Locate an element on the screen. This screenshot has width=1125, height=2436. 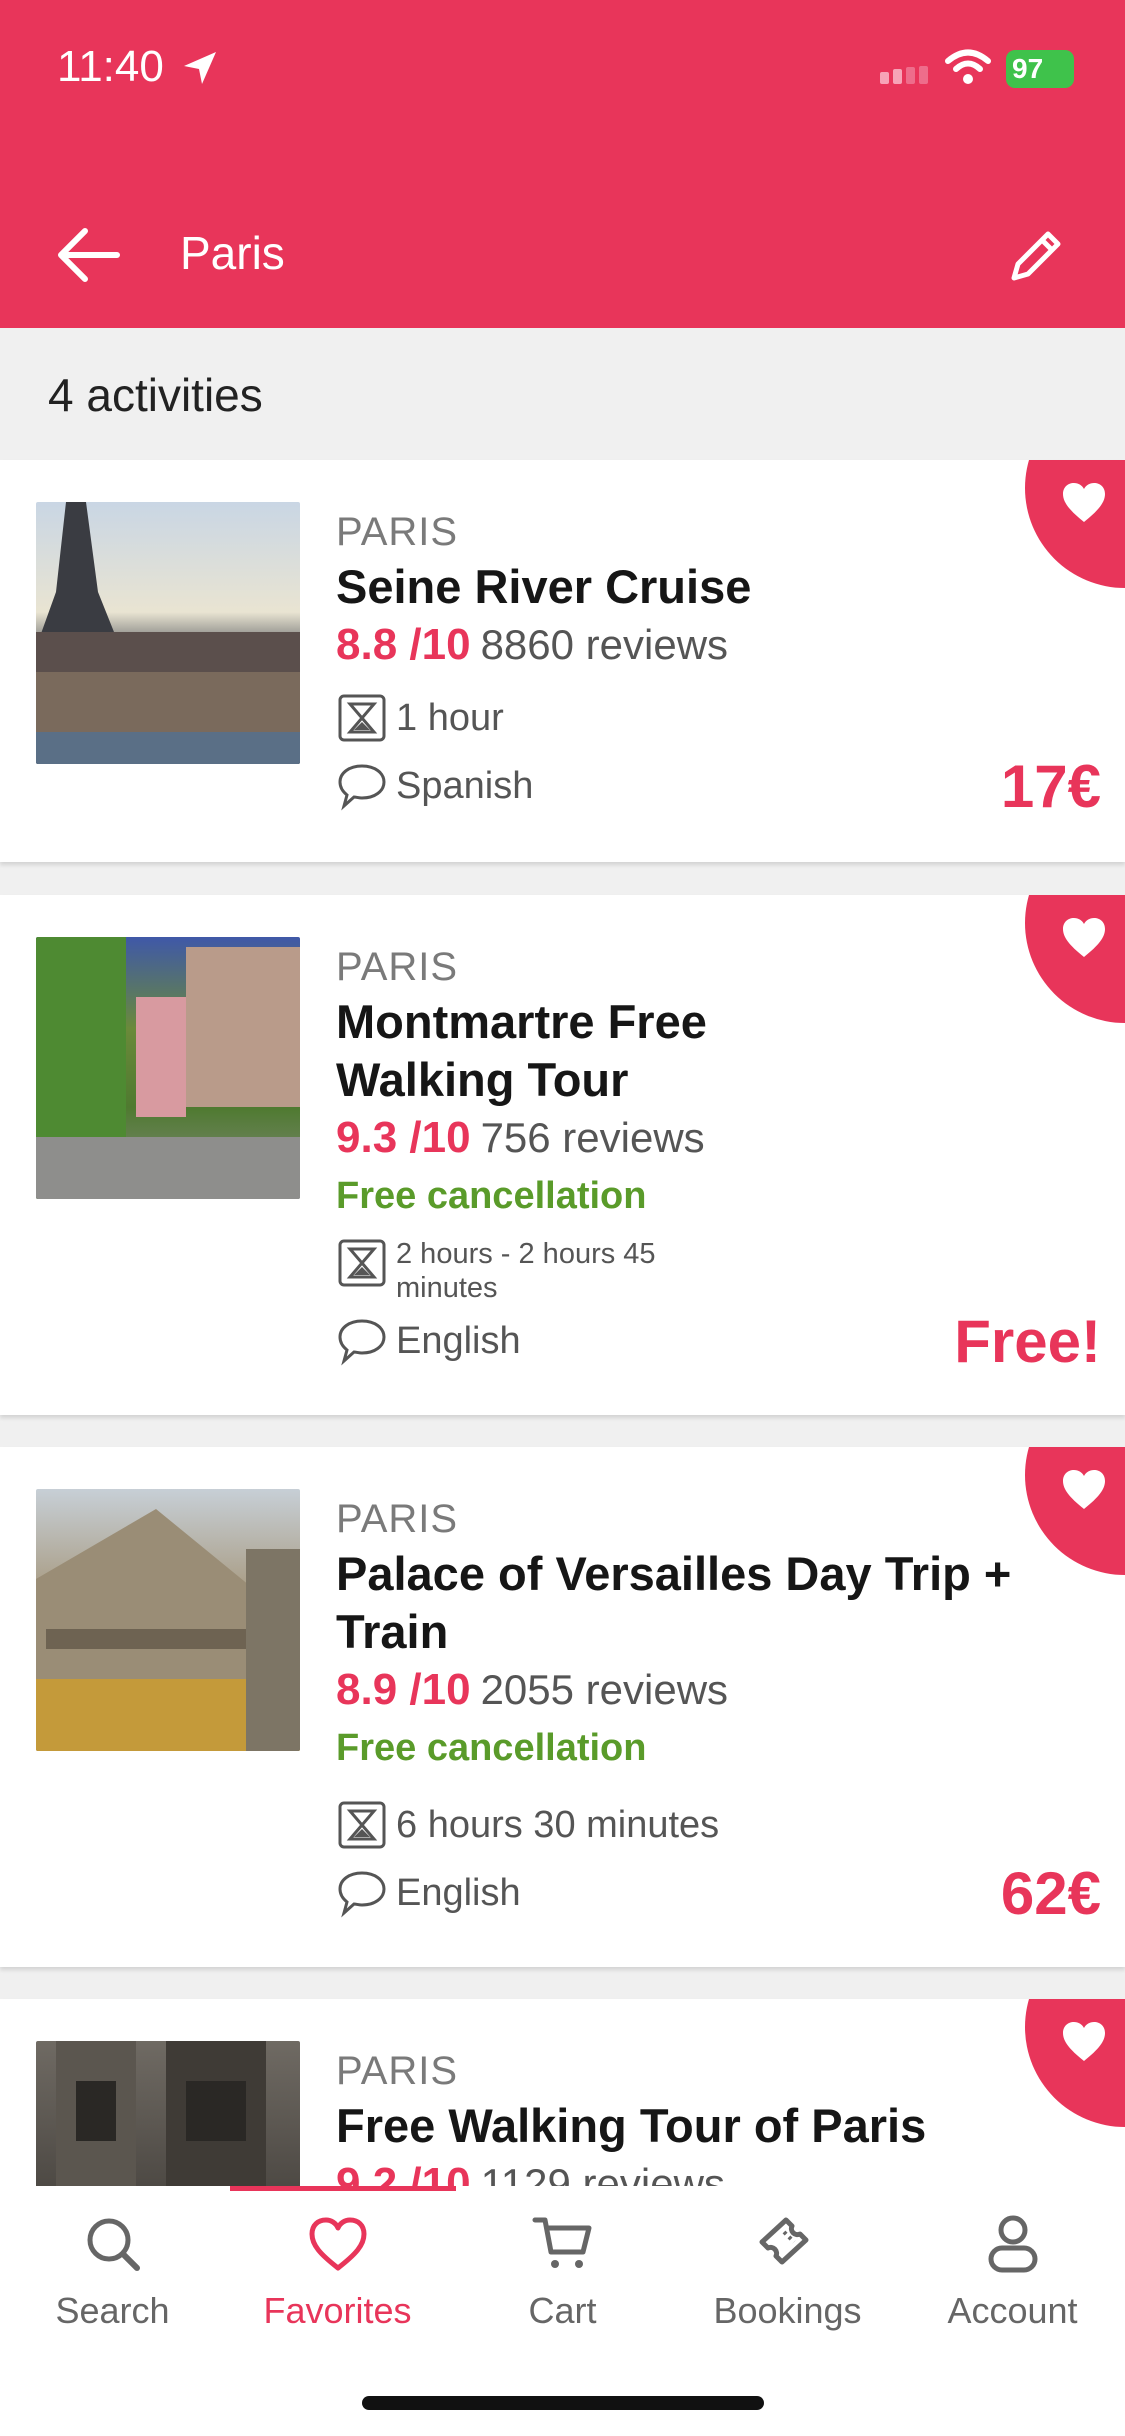
home-indicator is located at coordinates (563, 2403).